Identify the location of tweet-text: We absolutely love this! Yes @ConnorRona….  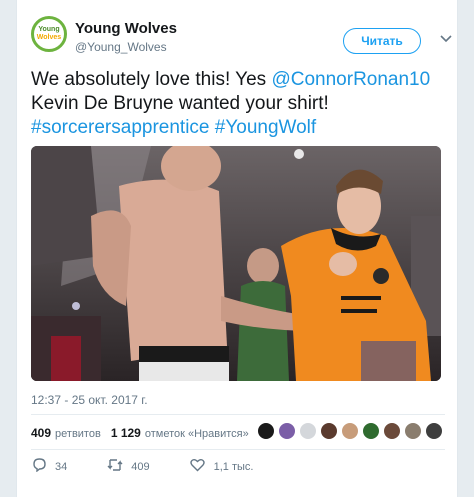
(241, 104).